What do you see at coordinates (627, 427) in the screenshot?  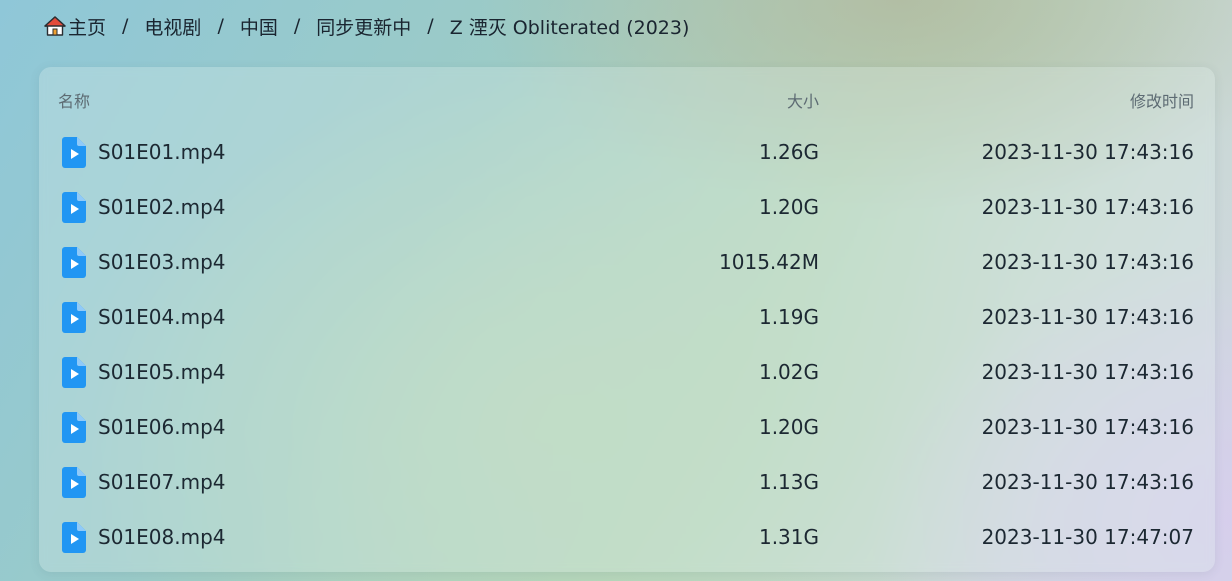 I see `table-row: S01E06.mp4 1.20G 2023-11-30 17:43:16` at bounding box center [627, 427].